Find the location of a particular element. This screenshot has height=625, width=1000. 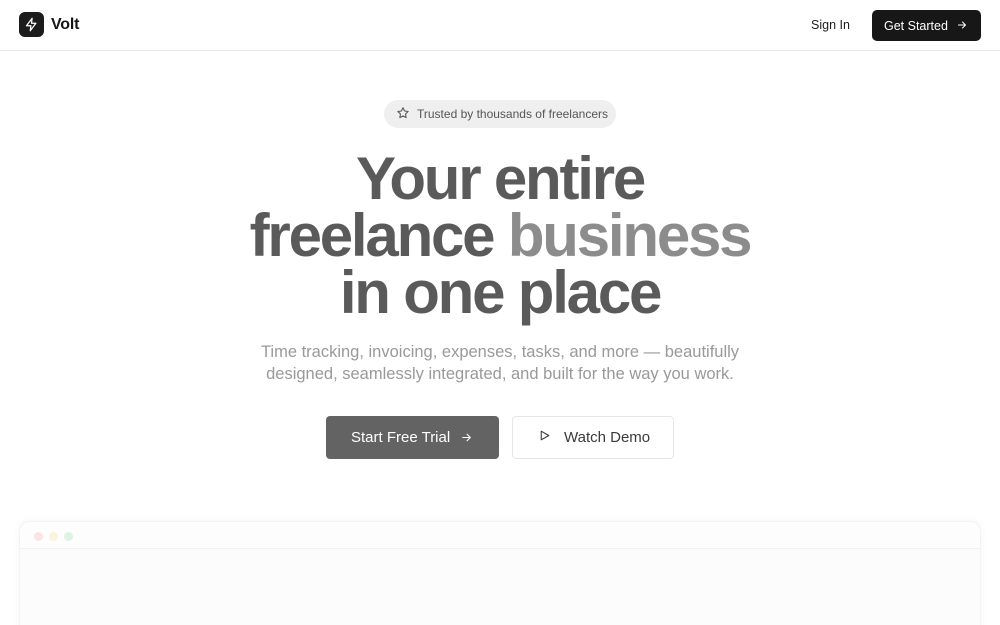

get-started-label: Get Started is located at coordinates (916, 25).